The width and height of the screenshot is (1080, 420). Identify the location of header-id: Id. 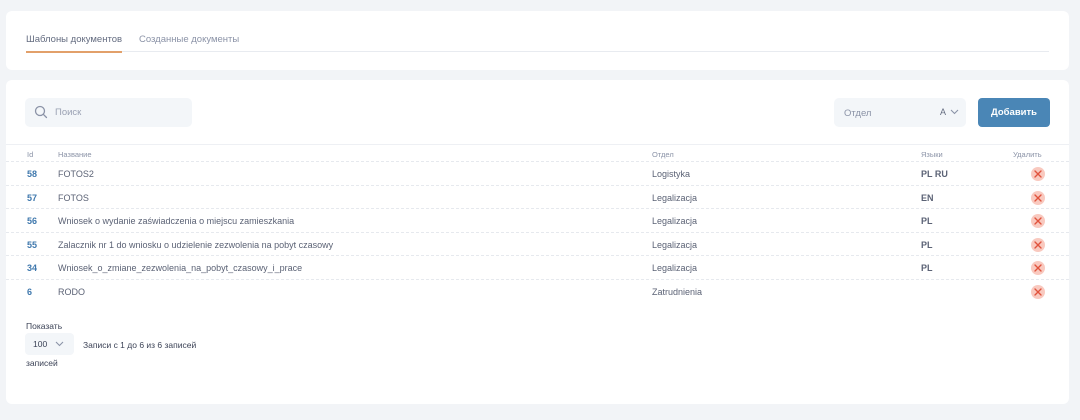
(30, 154).